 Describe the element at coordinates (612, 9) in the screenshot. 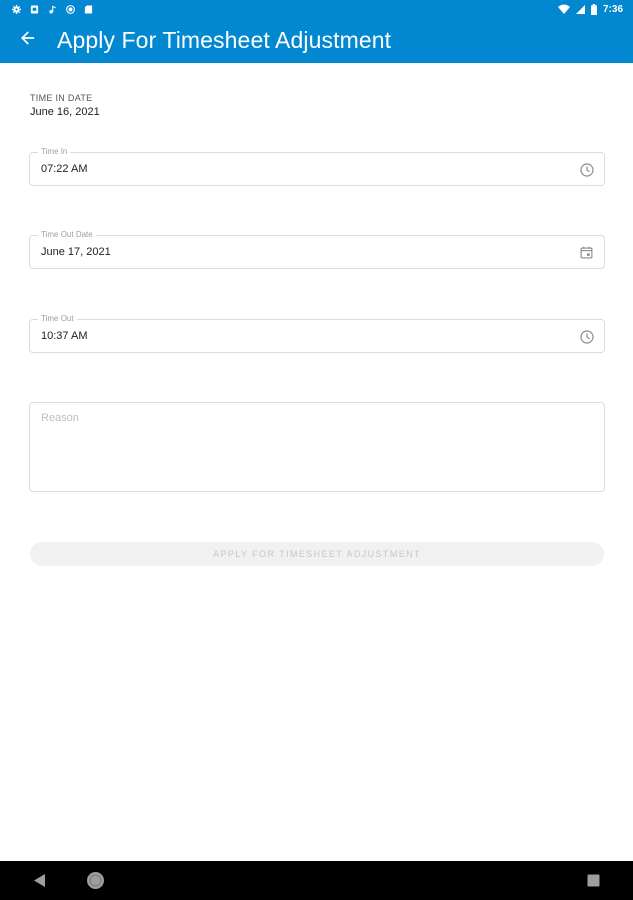

I see `status-time: 7:36` at that location.